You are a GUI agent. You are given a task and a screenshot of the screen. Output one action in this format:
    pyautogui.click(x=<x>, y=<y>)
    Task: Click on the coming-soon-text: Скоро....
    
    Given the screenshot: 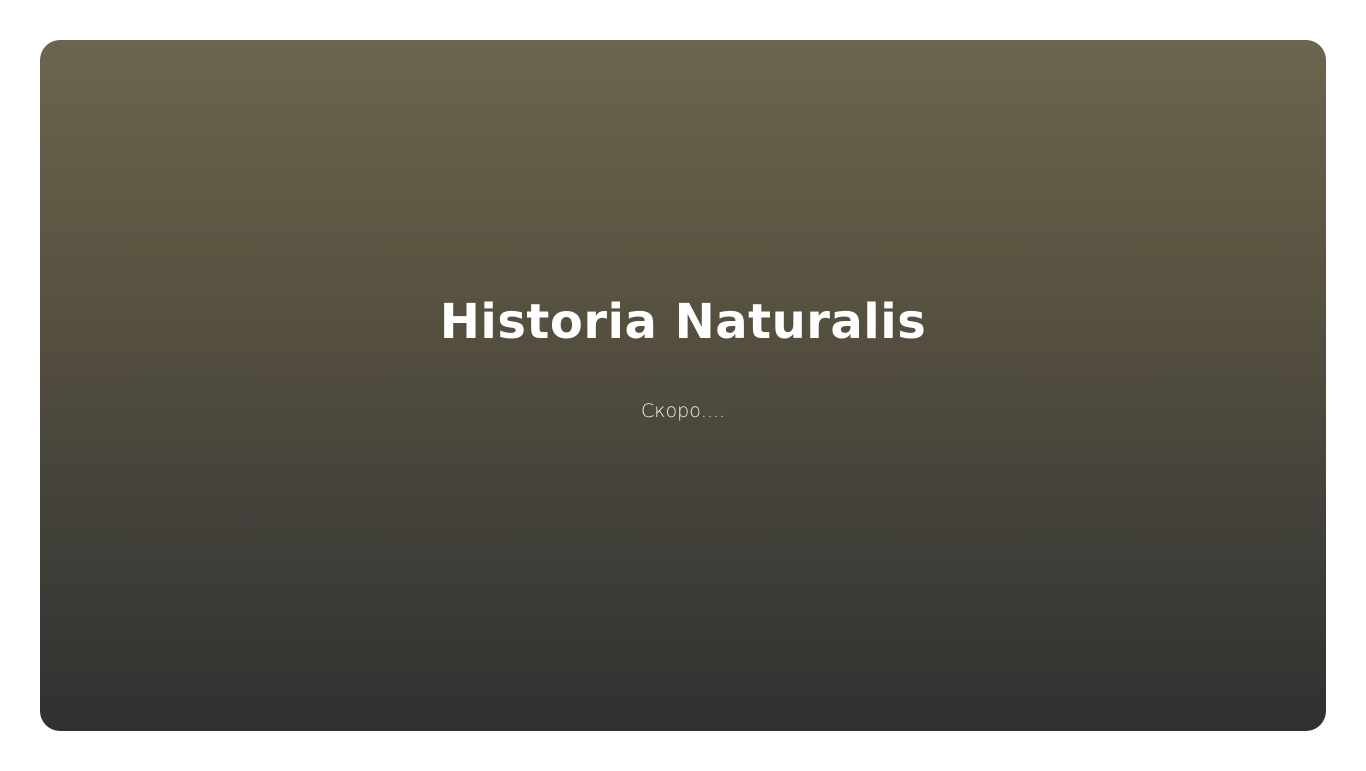 What is the action you would take?
    pyautogui.click(x=682, y=411)
    